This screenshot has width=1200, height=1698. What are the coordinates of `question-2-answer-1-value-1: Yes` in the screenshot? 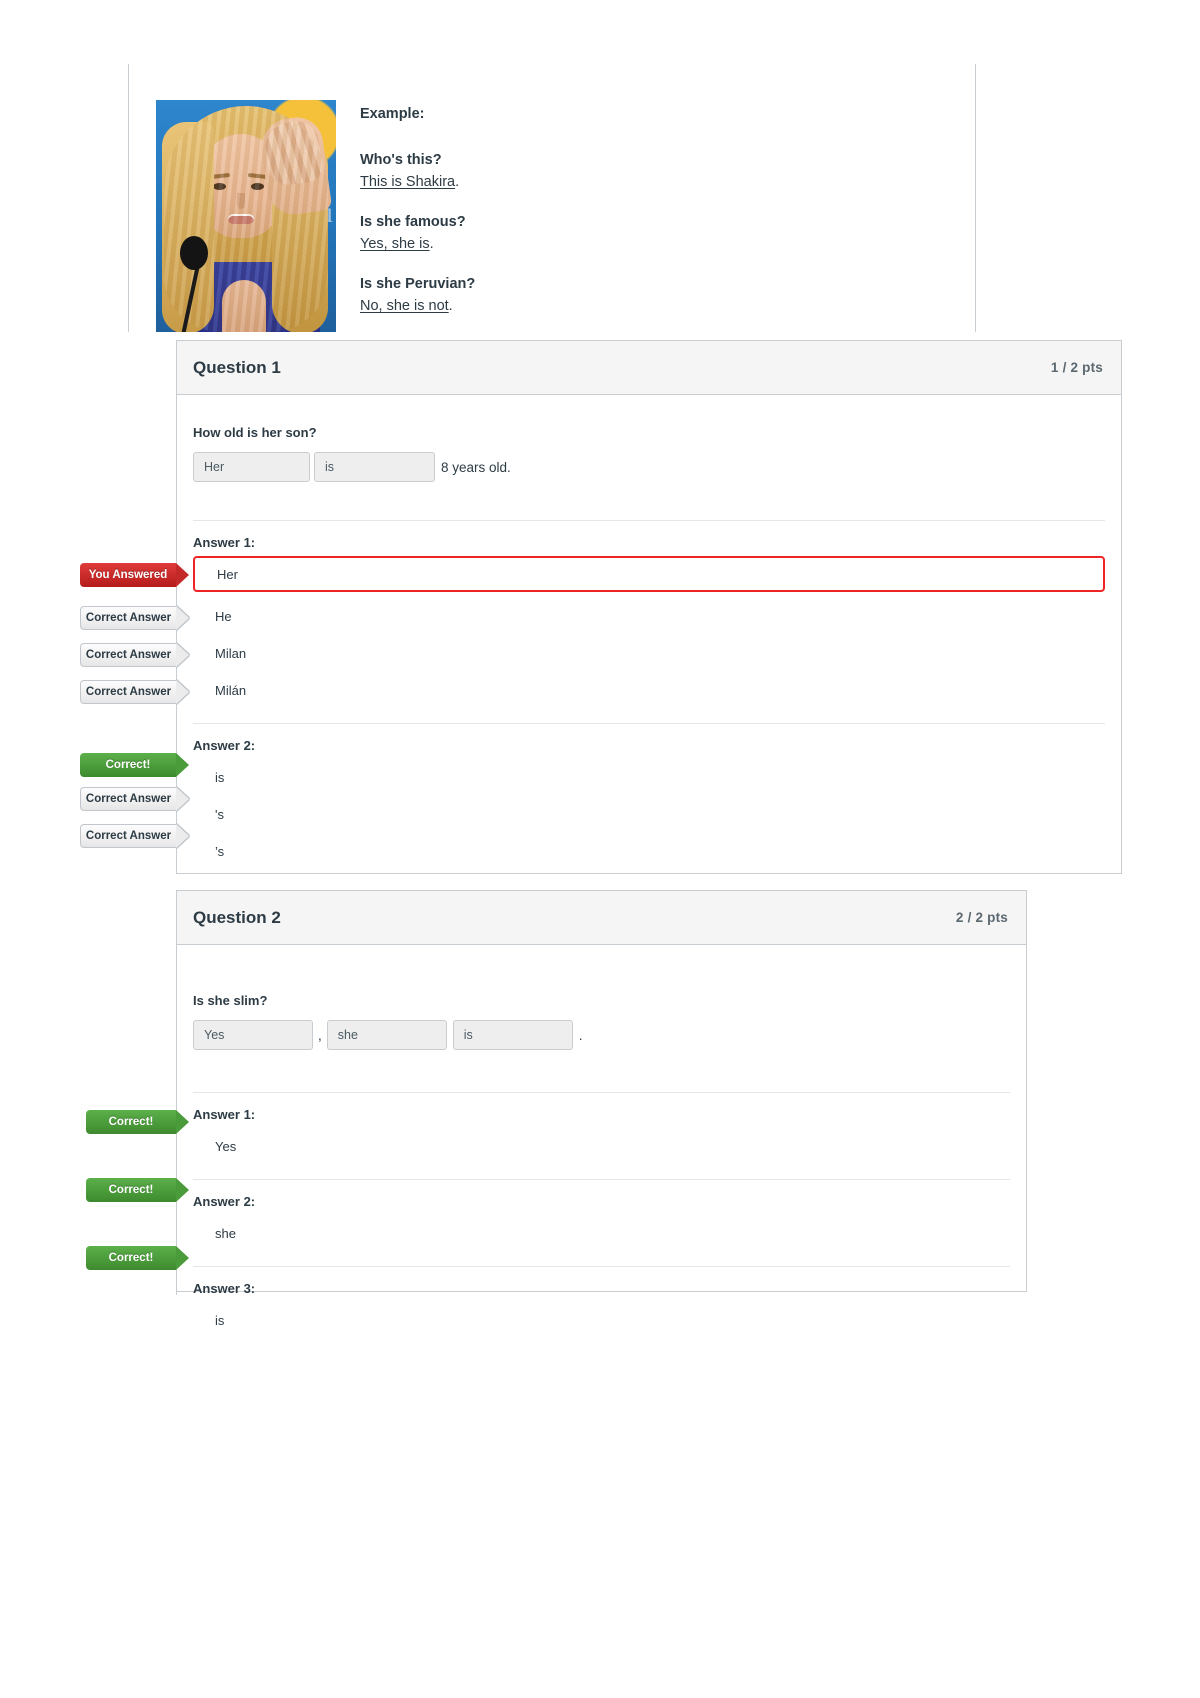 It's located at (226, 1146).